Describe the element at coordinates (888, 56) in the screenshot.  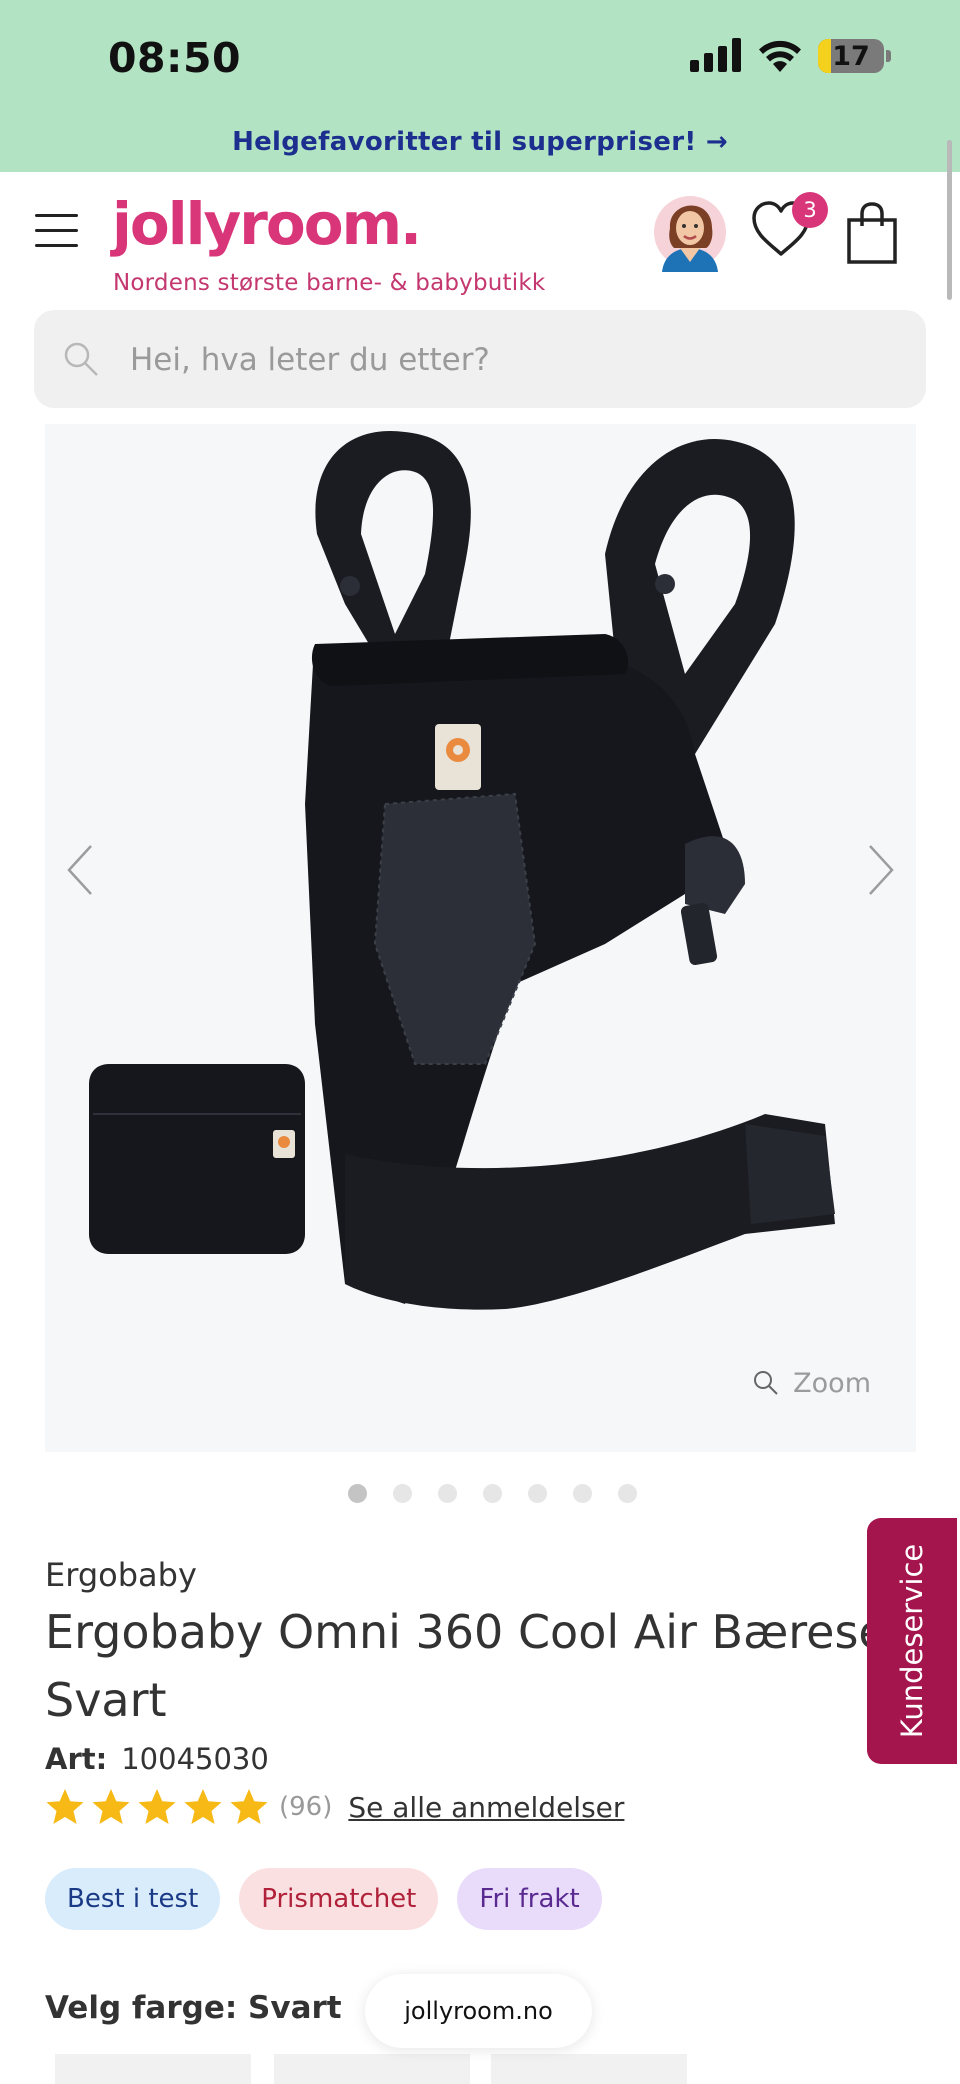
I see `battery-cap` at that location.